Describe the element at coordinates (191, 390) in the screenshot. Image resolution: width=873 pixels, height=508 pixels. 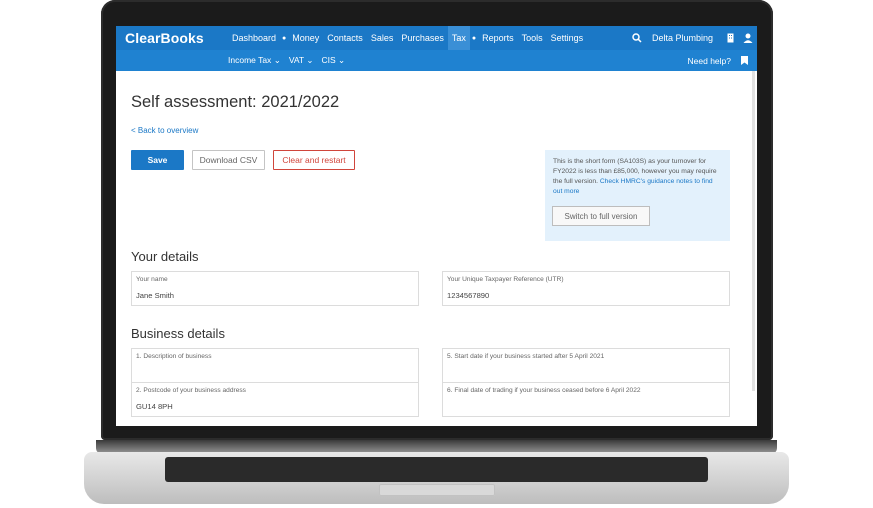
I see `field-label: 2. Postcode of your business address` at that location.